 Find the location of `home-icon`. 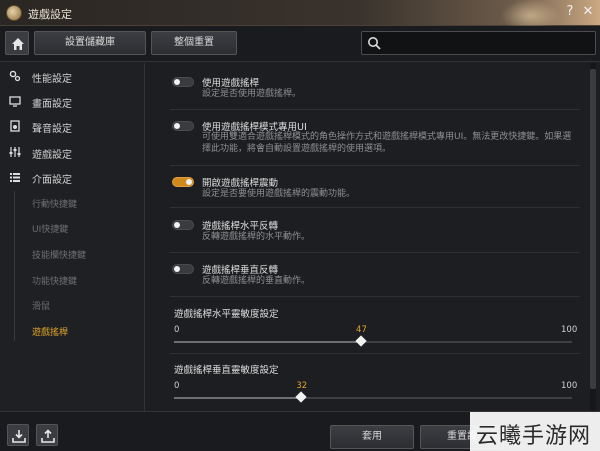

home-icon is located at coordinates (18, 44).